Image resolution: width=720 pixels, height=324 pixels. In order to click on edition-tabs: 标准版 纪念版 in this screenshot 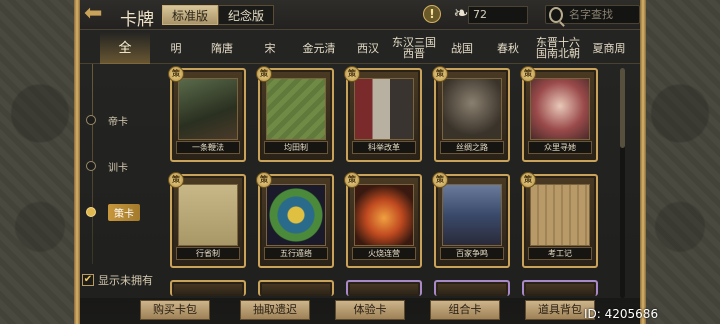, I will do `click(218, 15)`.